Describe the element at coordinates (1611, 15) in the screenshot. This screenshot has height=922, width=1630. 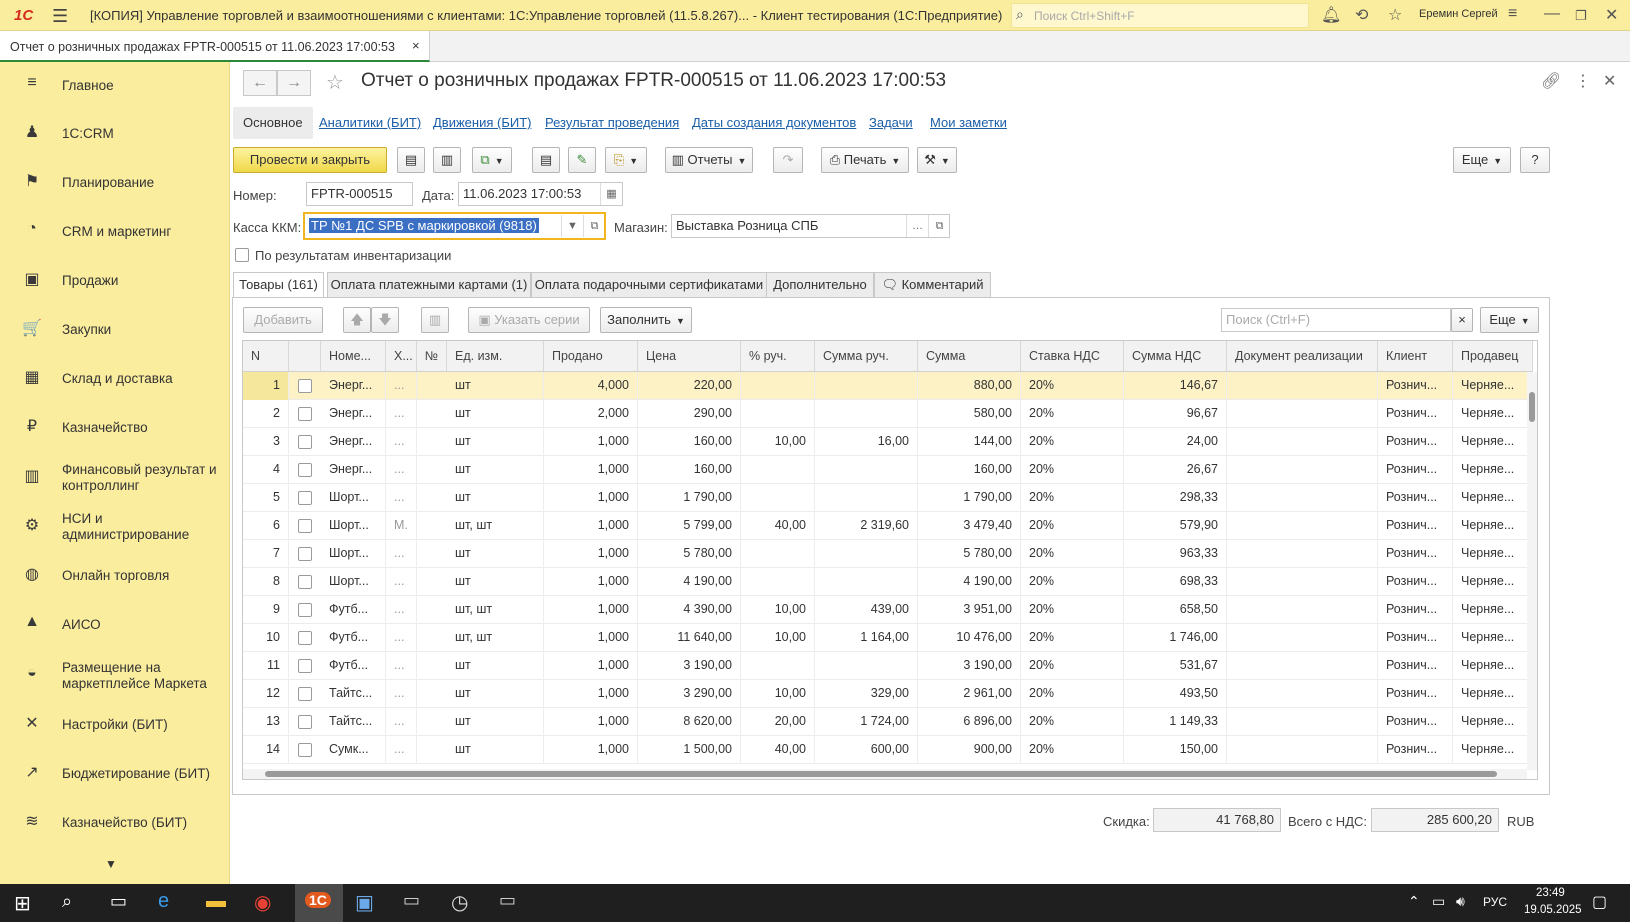
I see `close-window-icon: ✕` at that location.